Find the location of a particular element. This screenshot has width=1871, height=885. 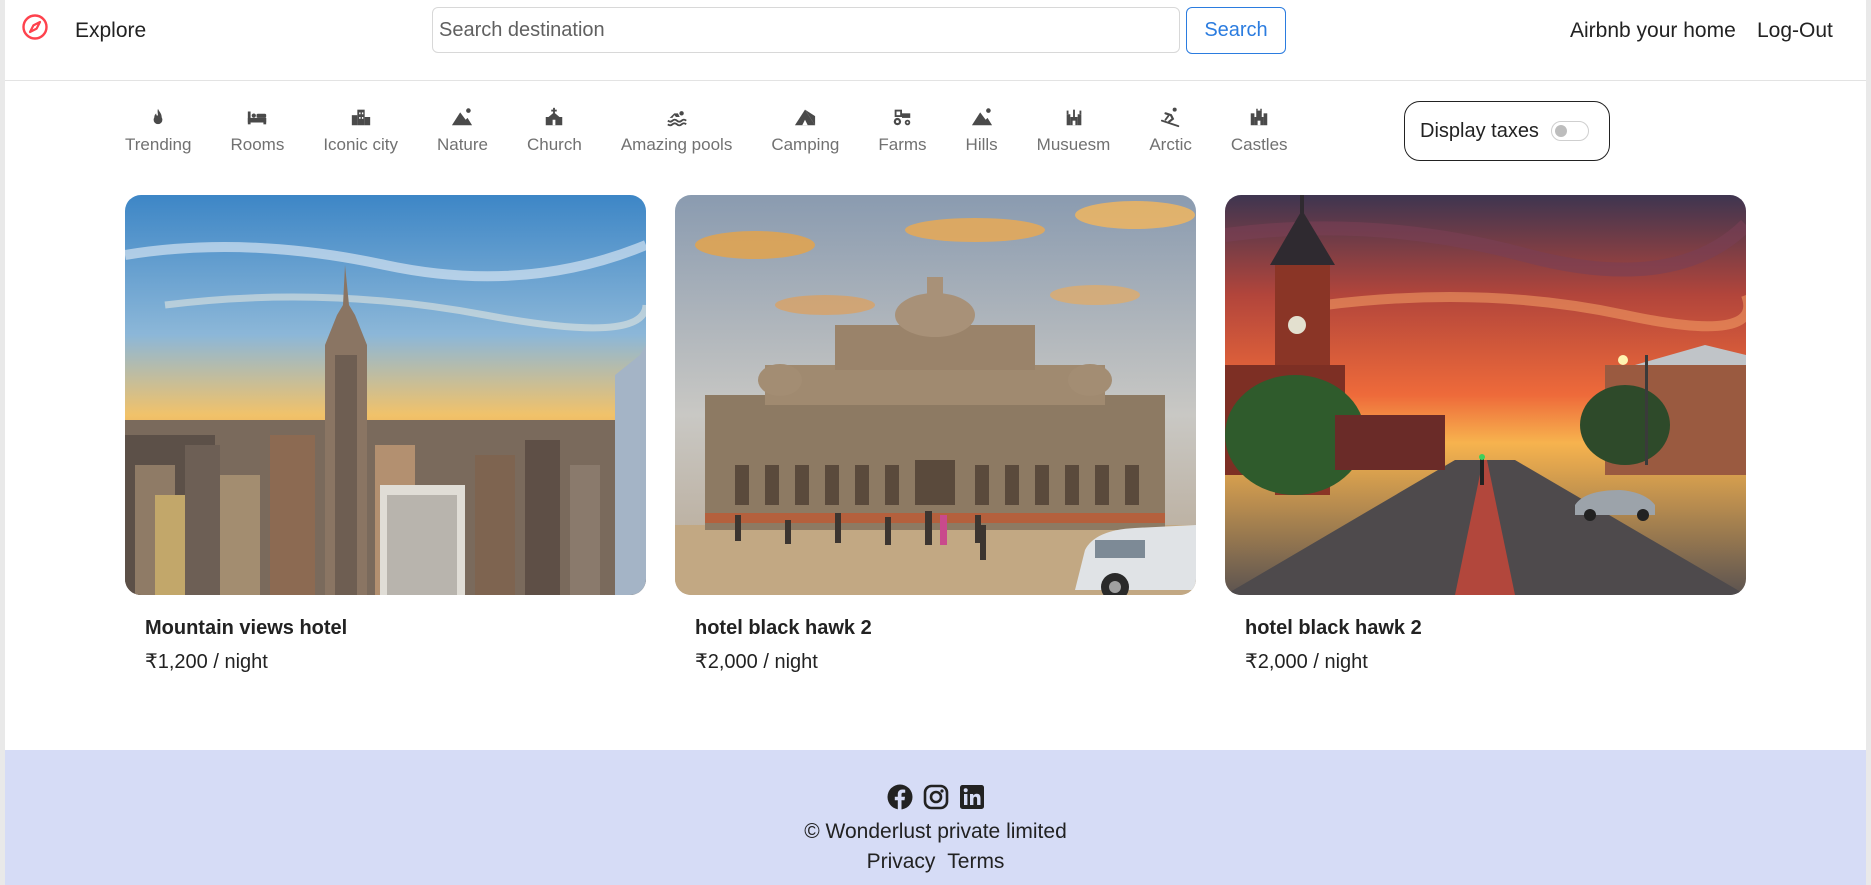

filter-church: Church is located at coordinates (554, 129).